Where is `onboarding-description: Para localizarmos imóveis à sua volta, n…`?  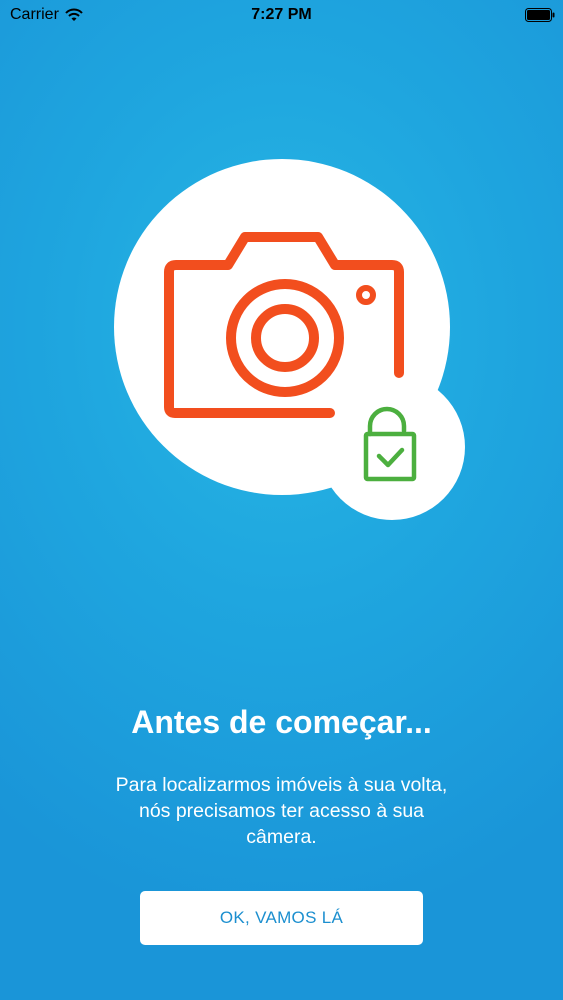 onboarding-description: Para localizarmos imóveis à sua volta, n… is located at coordinates (281, 811).